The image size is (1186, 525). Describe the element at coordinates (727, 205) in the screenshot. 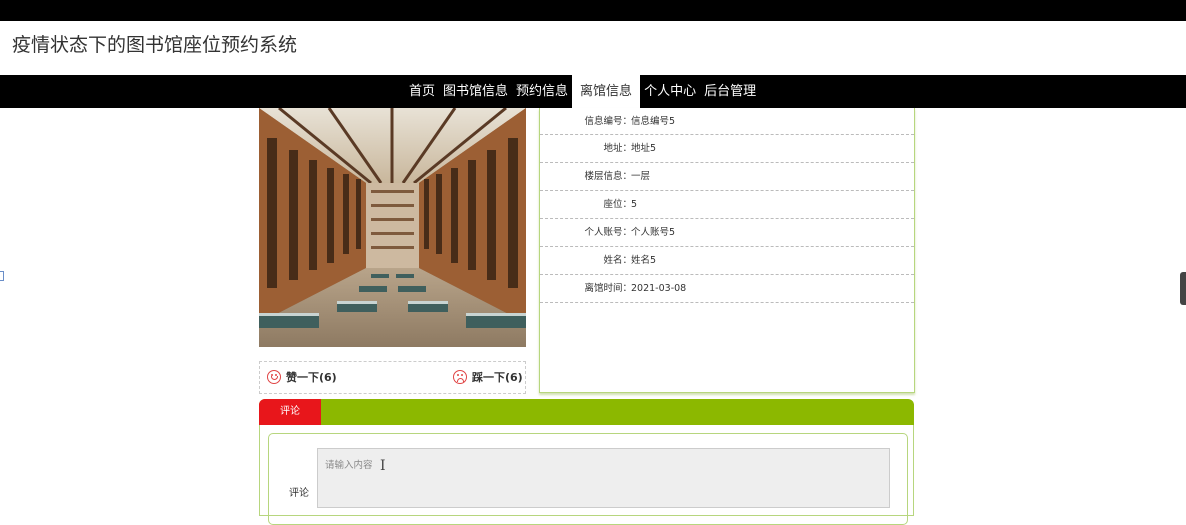

I see `info-row-seat: 座位： 5` at that location.